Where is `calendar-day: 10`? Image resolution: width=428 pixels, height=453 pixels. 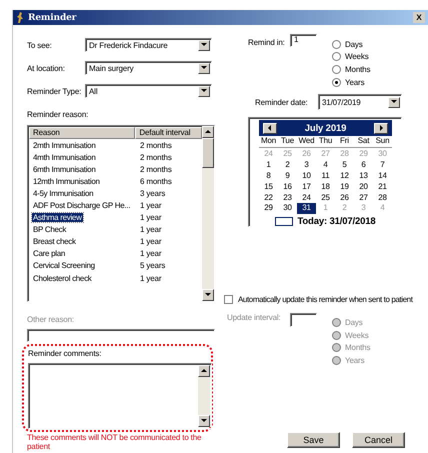
calendar-day: 10 is located at coordinates (306, 176).